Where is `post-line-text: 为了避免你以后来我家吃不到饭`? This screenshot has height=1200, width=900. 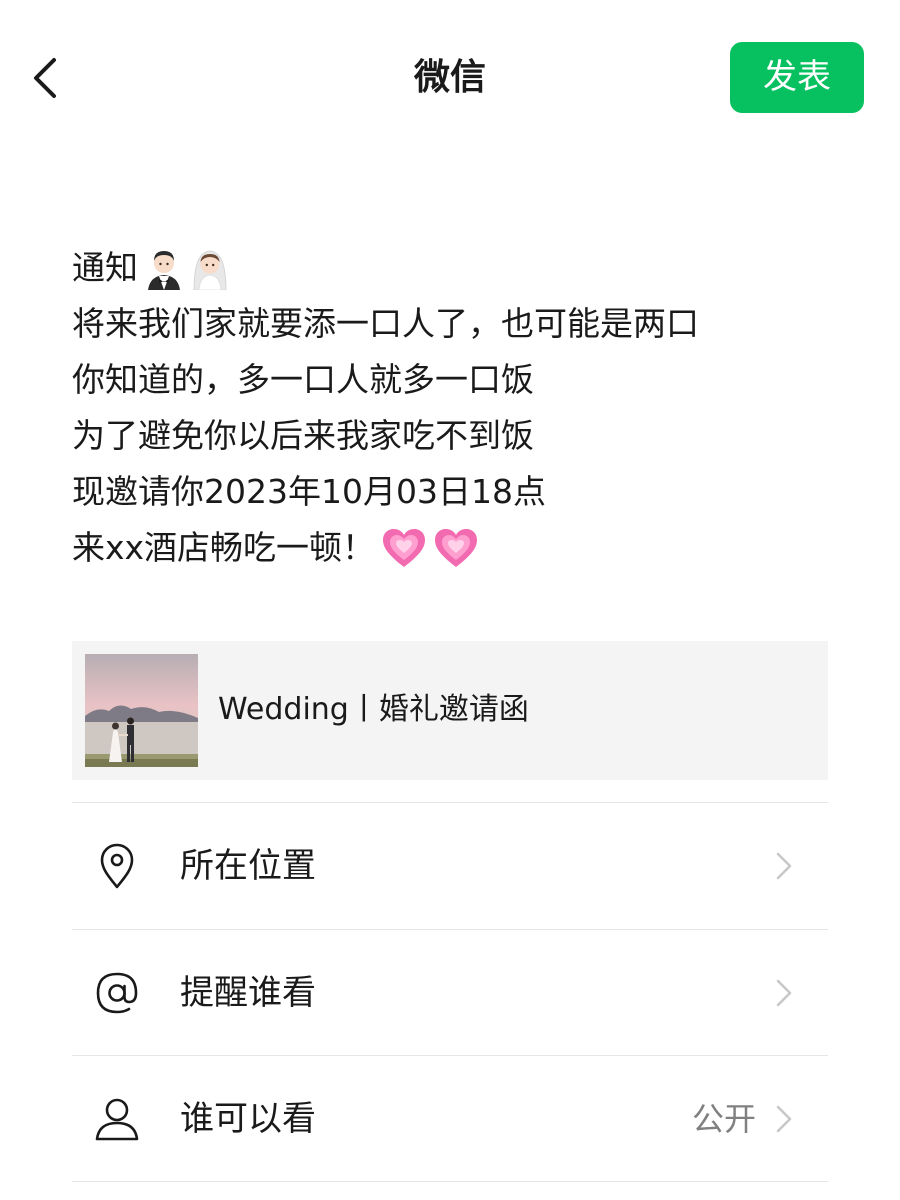
post-line-text: 为了避免你以后来我家吃不到饭 is located at coordinates (303, 435).